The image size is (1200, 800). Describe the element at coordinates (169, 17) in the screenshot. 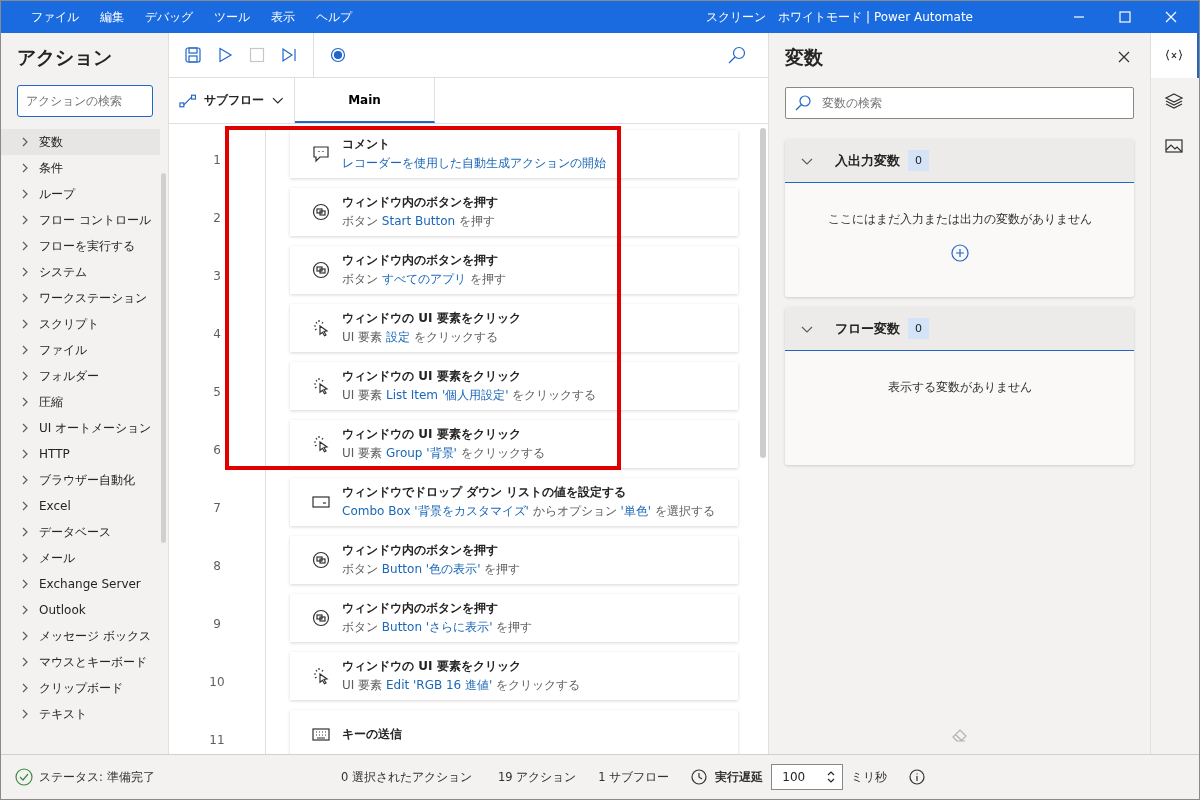

I see `menu-item: デバッグ` at that location.